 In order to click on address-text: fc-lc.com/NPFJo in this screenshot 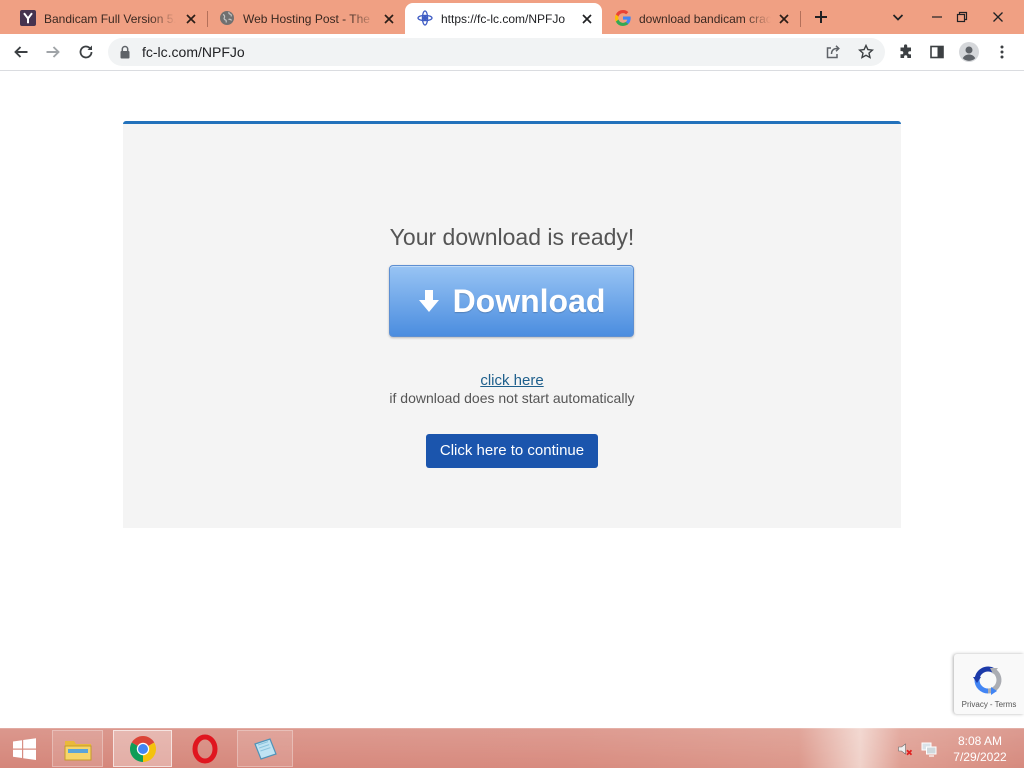, I will do `click(193, 52)`.